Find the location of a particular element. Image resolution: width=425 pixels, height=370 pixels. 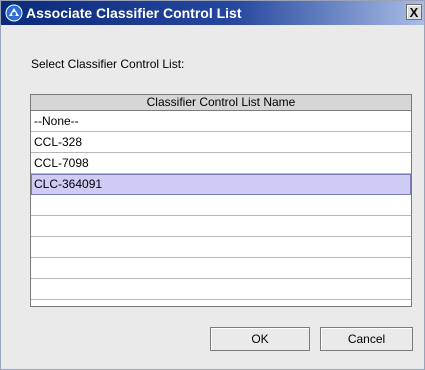

close-button: X is located at coordinates (414, 12).